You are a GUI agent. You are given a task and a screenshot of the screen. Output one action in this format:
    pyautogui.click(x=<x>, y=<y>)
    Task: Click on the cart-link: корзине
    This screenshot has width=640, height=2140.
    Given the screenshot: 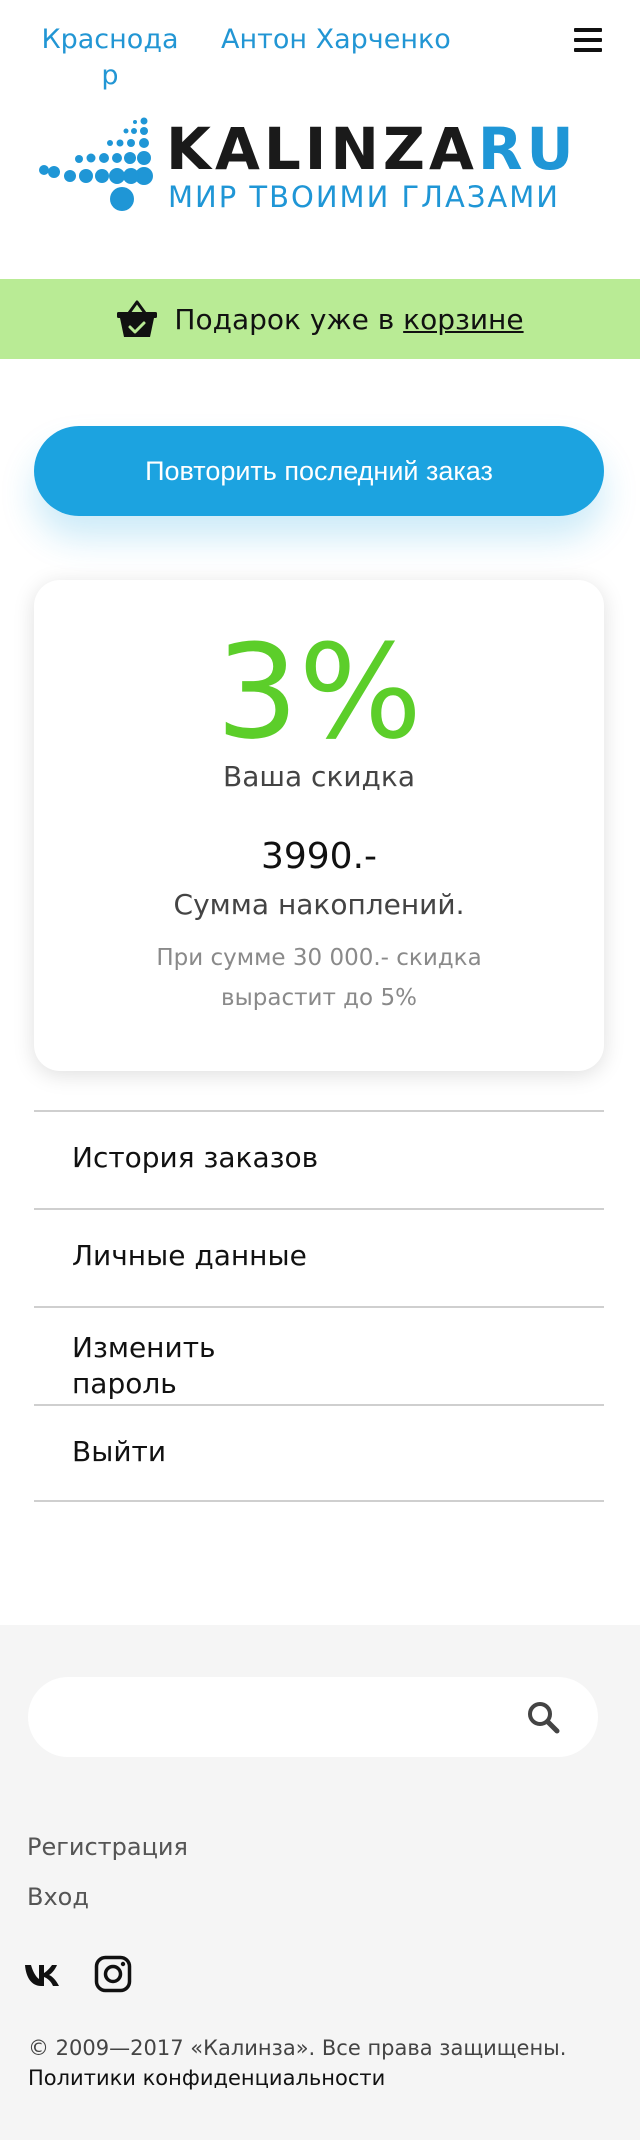 What is the action you would take?
    pyautogui.click(x=463, y=319)
    